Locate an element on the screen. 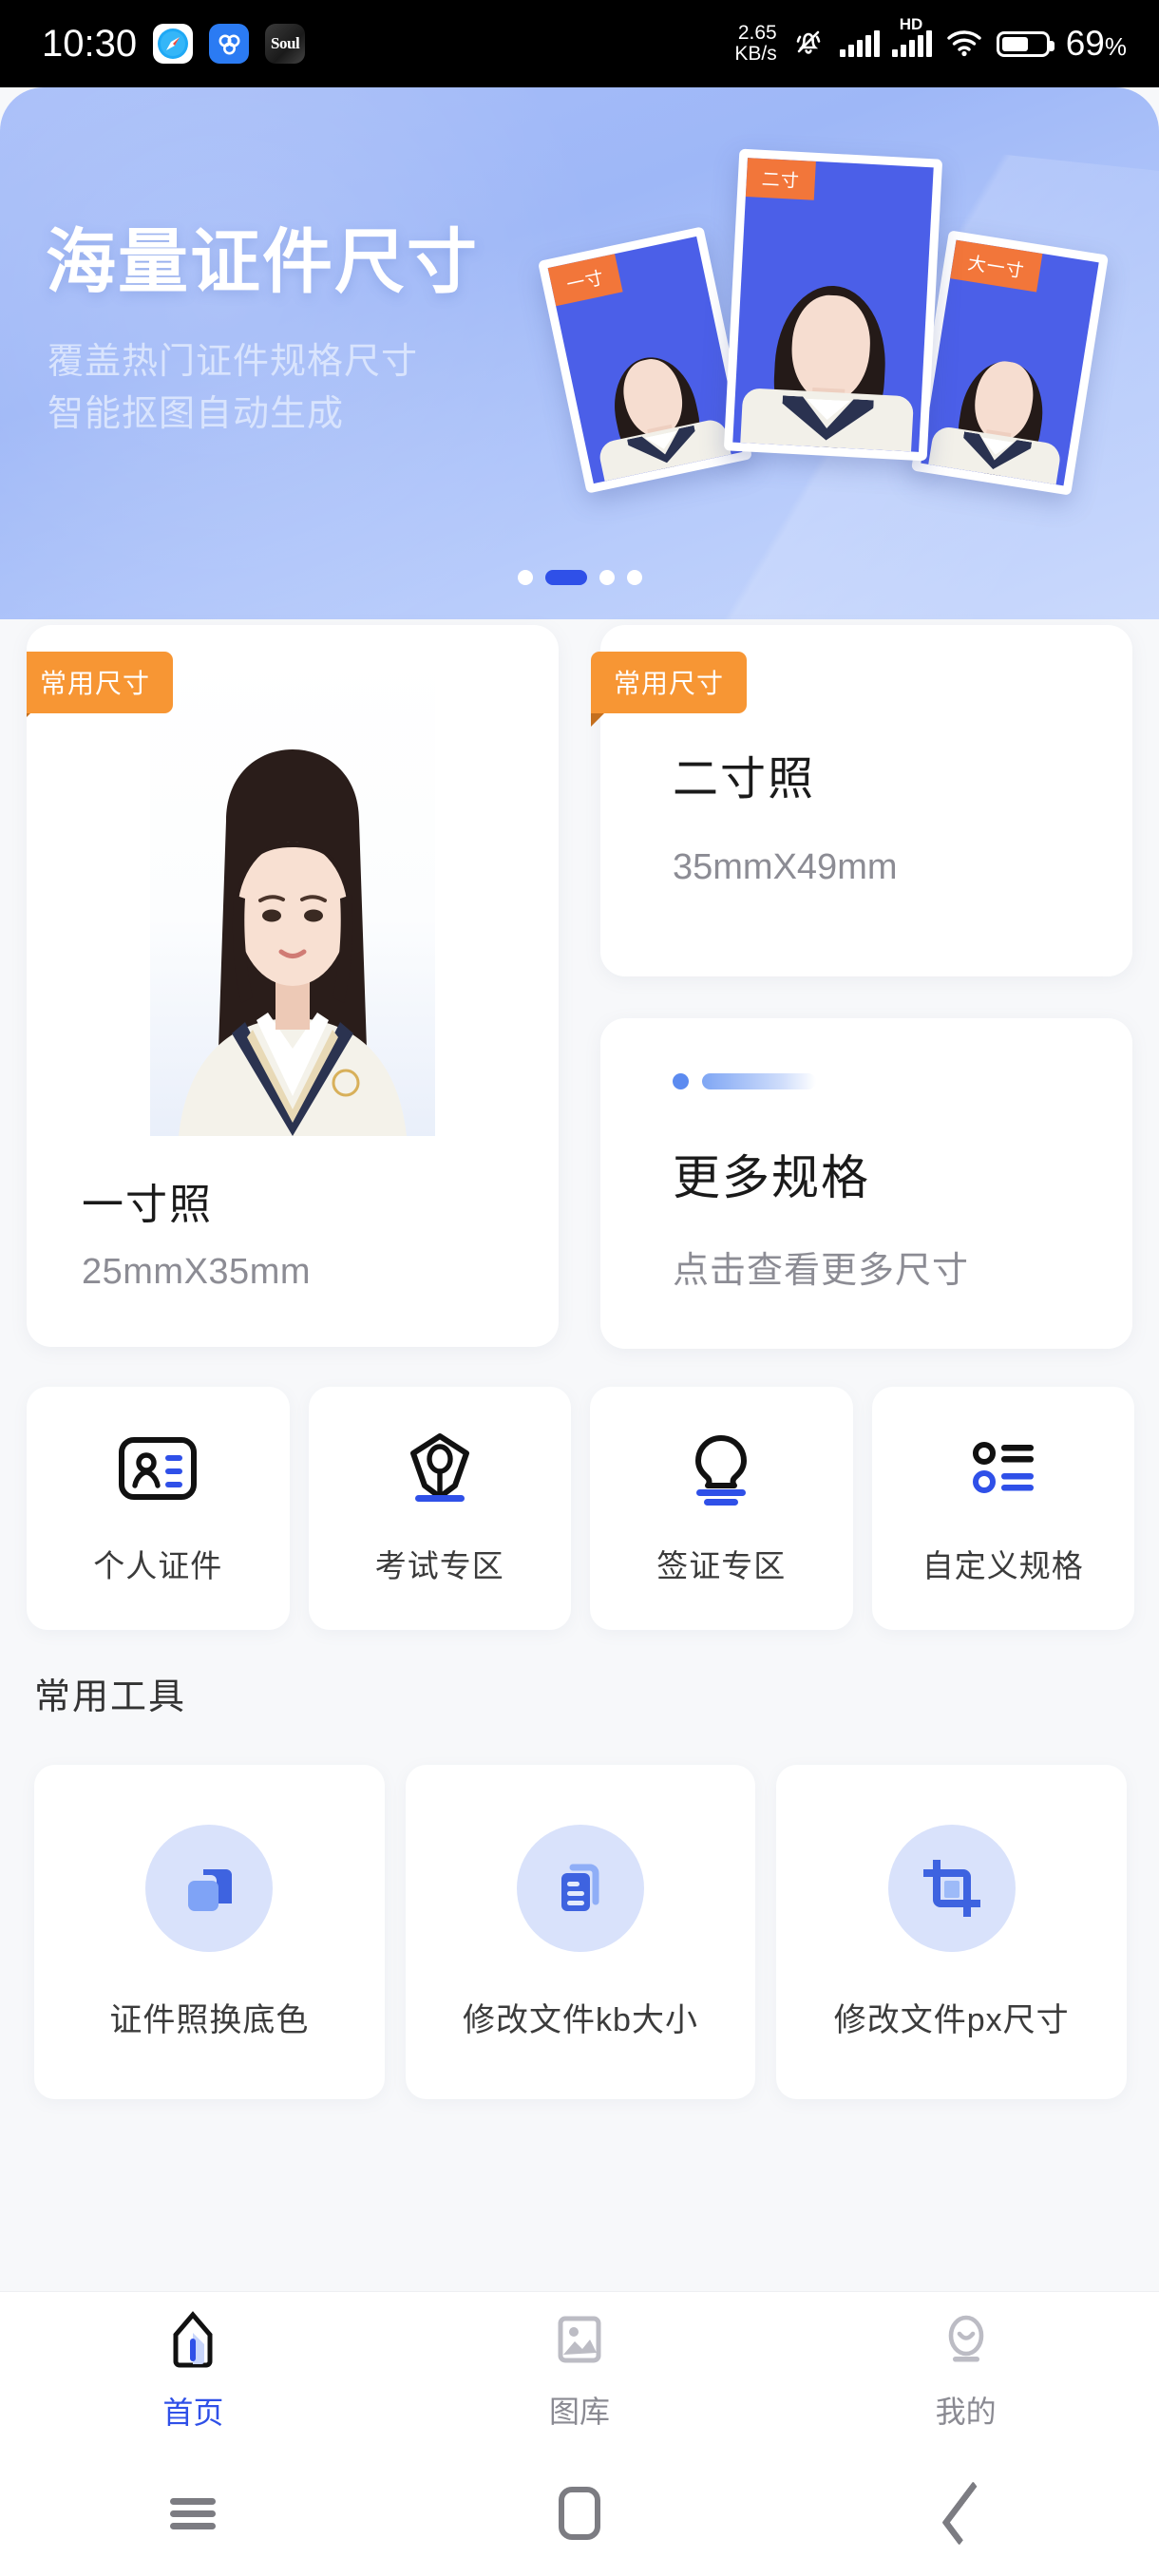 The height and width of the screenshot is (2576, 1159). tool-label: 修改文件kb大小 is located at coordinates (580, 2019).